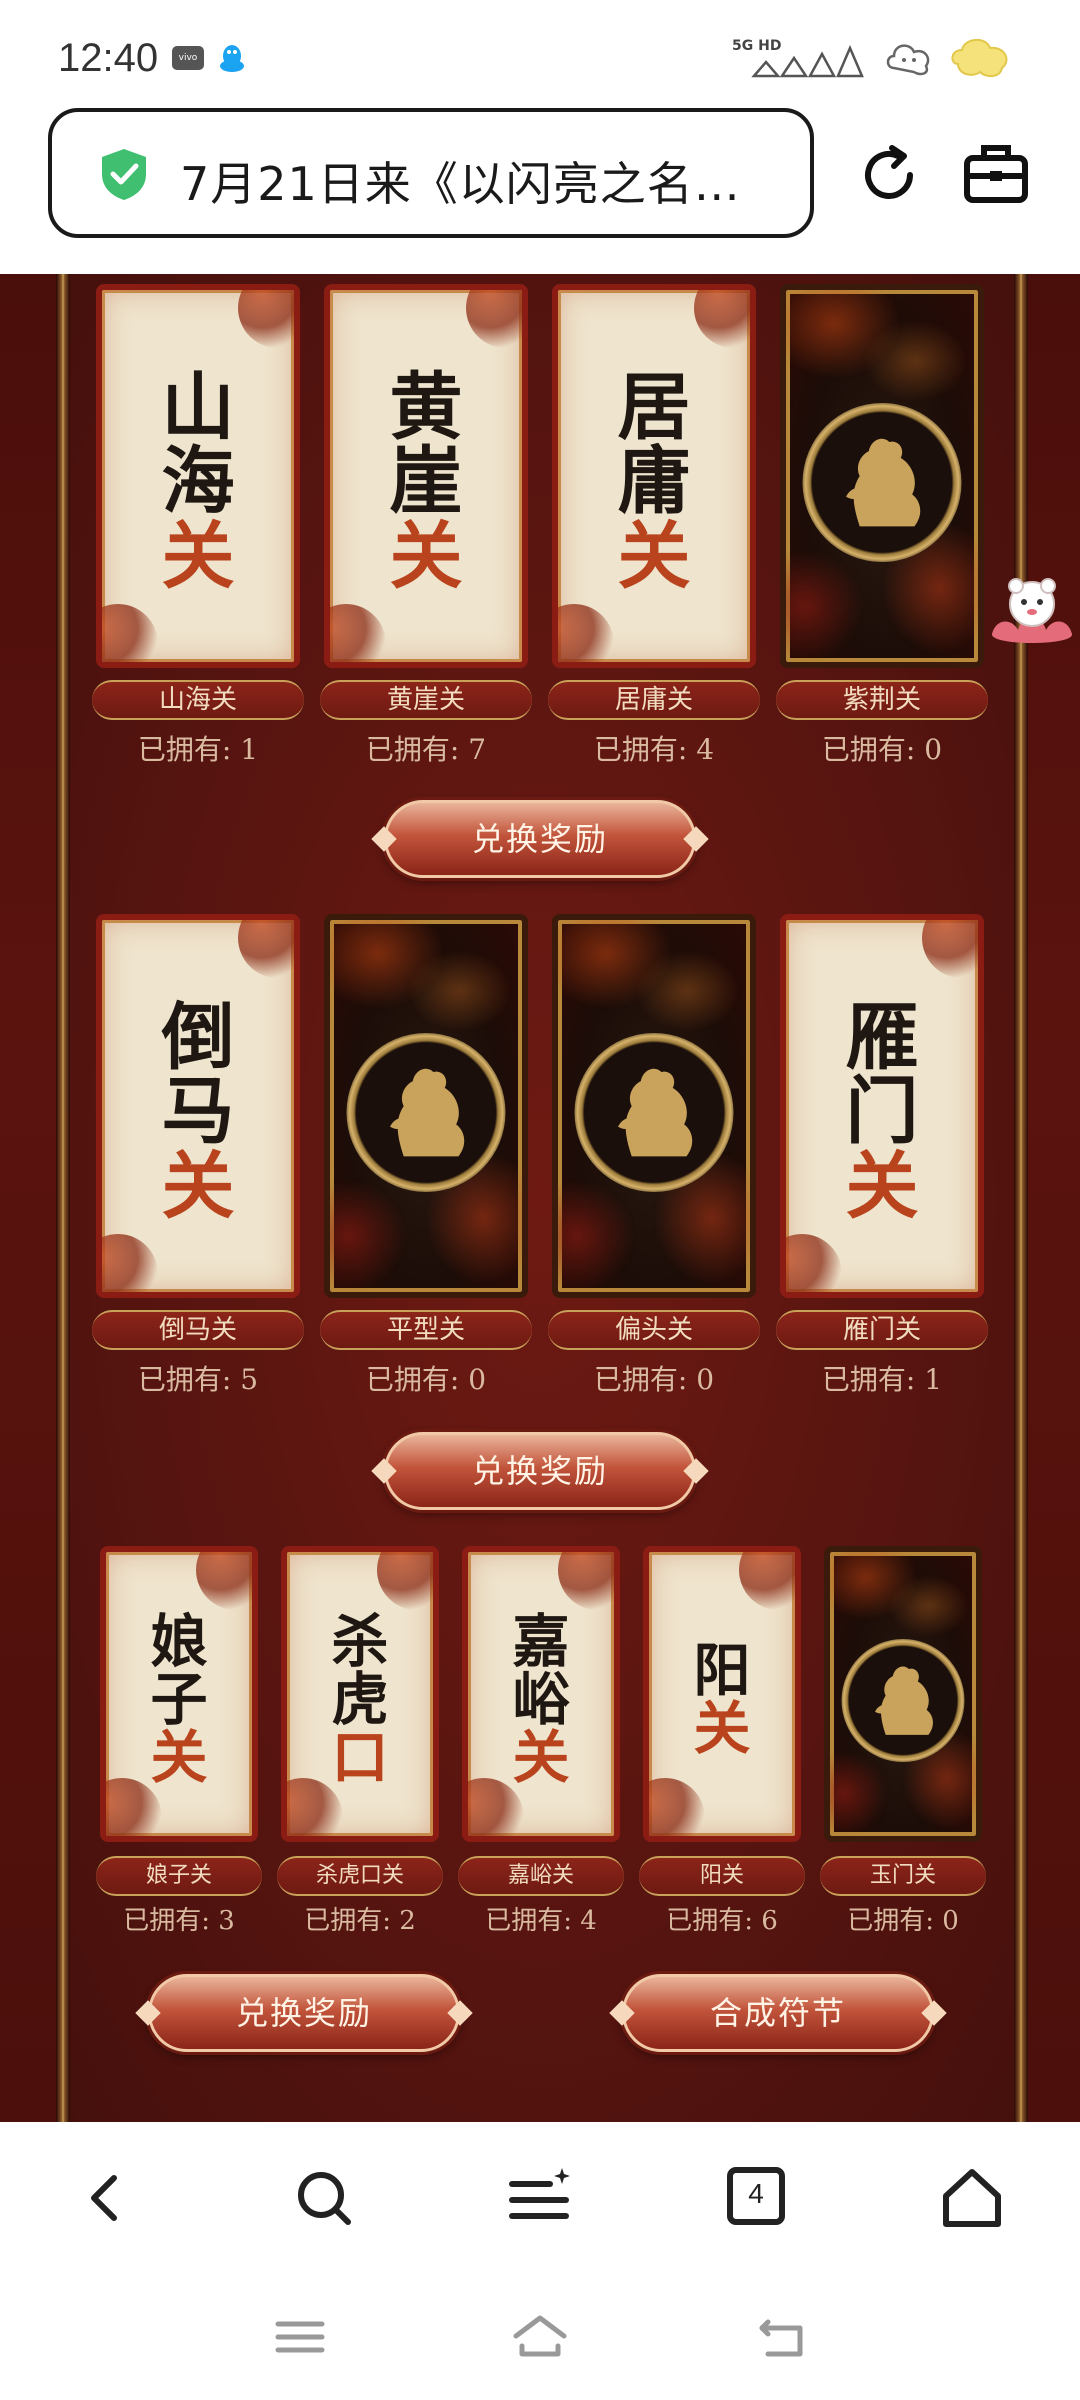 This screenshot has height=2400, width=1080. What do you see at coordinates (198, 1330) in the screenshot?
I see `card-name-plate: 倒马关` at bounding box center [198, 1330].